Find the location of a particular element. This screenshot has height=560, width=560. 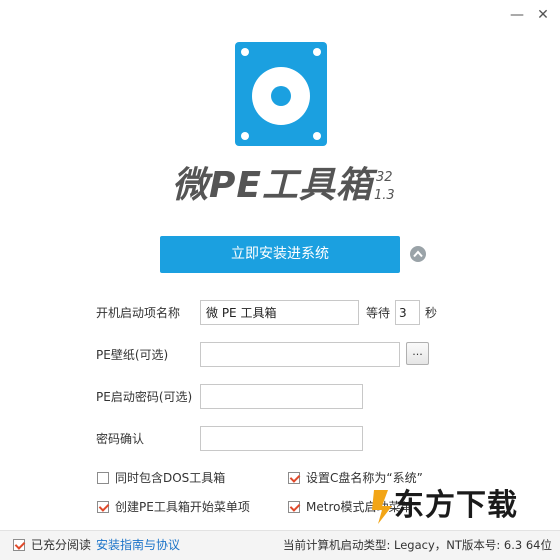

download-site-watermark: 东方下载 is located at coordinates (450, 506).